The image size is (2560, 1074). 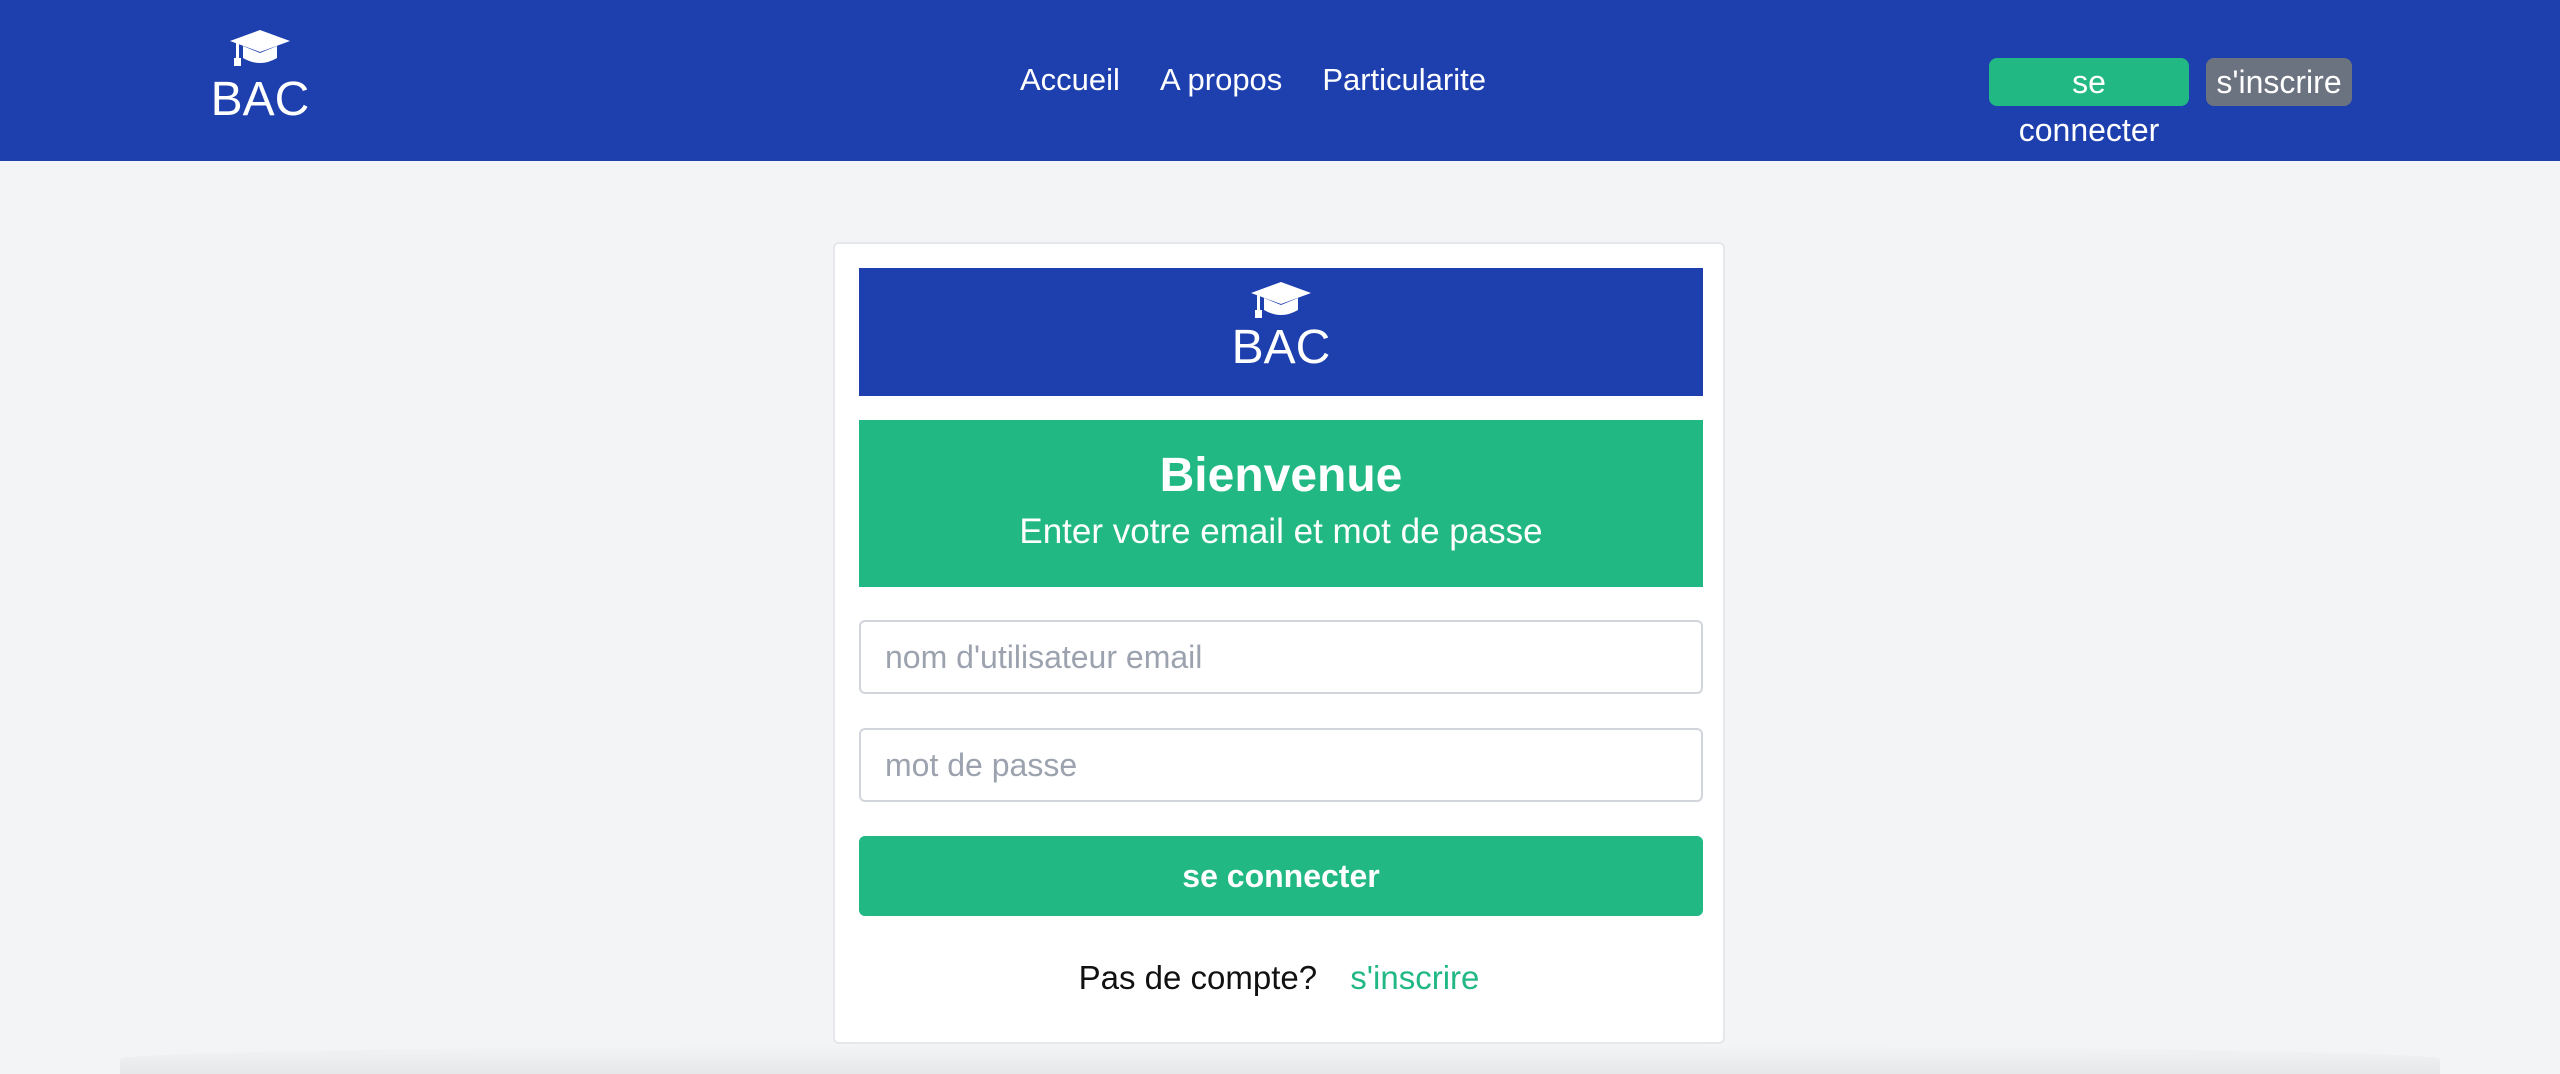 I want to click on card-brand-banner: BAC, so click(x=1281, y=332).